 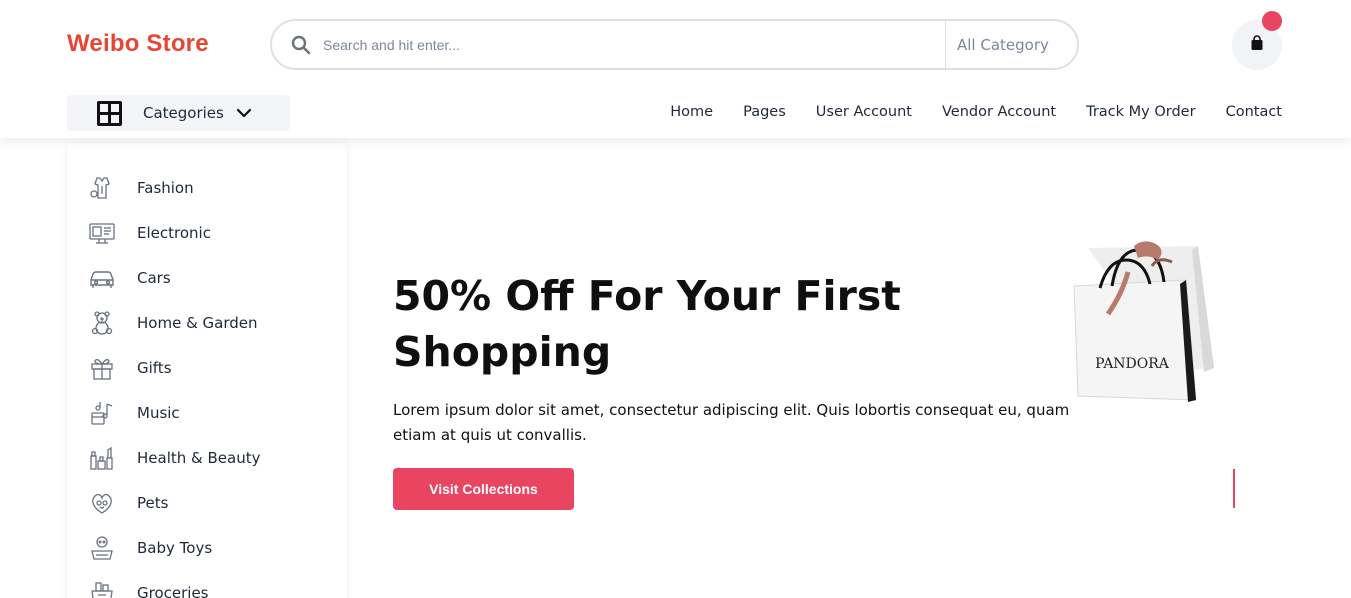 I want to click on sidebar-item-groceries: Groceries, so click(x=207, y=584).